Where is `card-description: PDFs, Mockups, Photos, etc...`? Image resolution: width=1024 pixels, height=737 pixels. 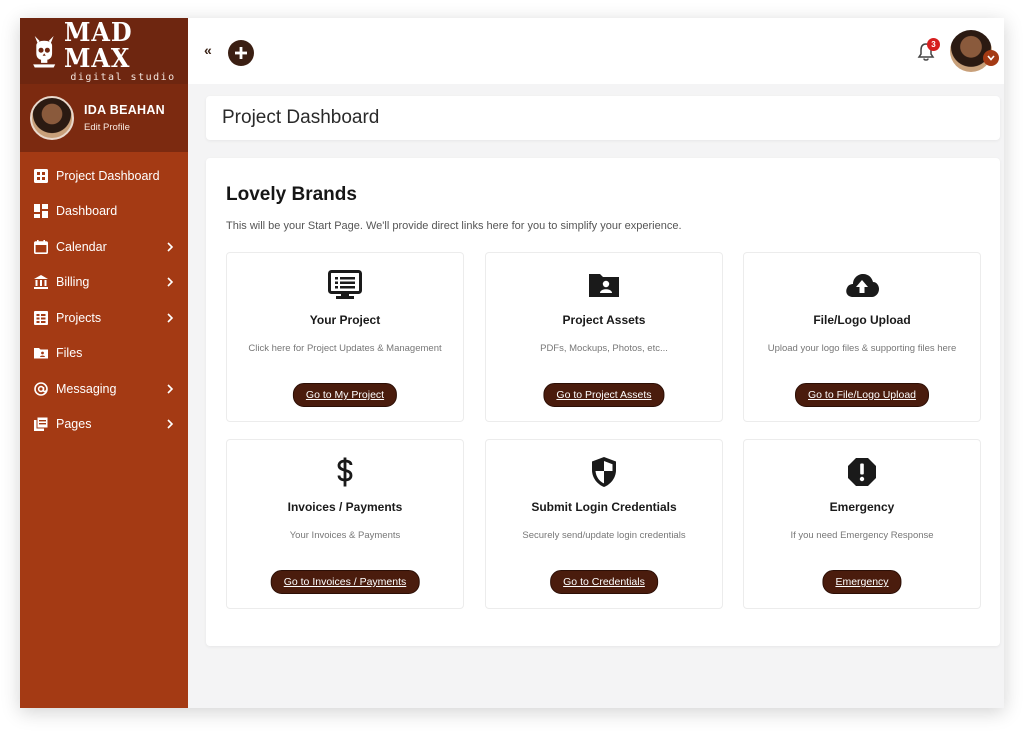 card-description: PDFs, Mockups, Photos, etc... is located at coordinates (604, 348).